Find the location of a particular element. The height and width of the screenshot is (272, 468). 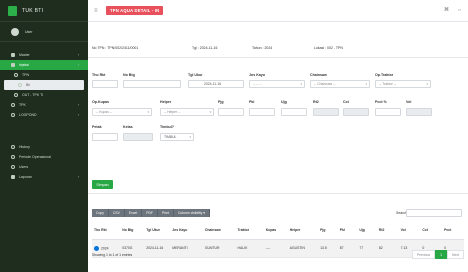

sidebar-item-tpk: TPK ‹ is located at coordinates (44, 105).